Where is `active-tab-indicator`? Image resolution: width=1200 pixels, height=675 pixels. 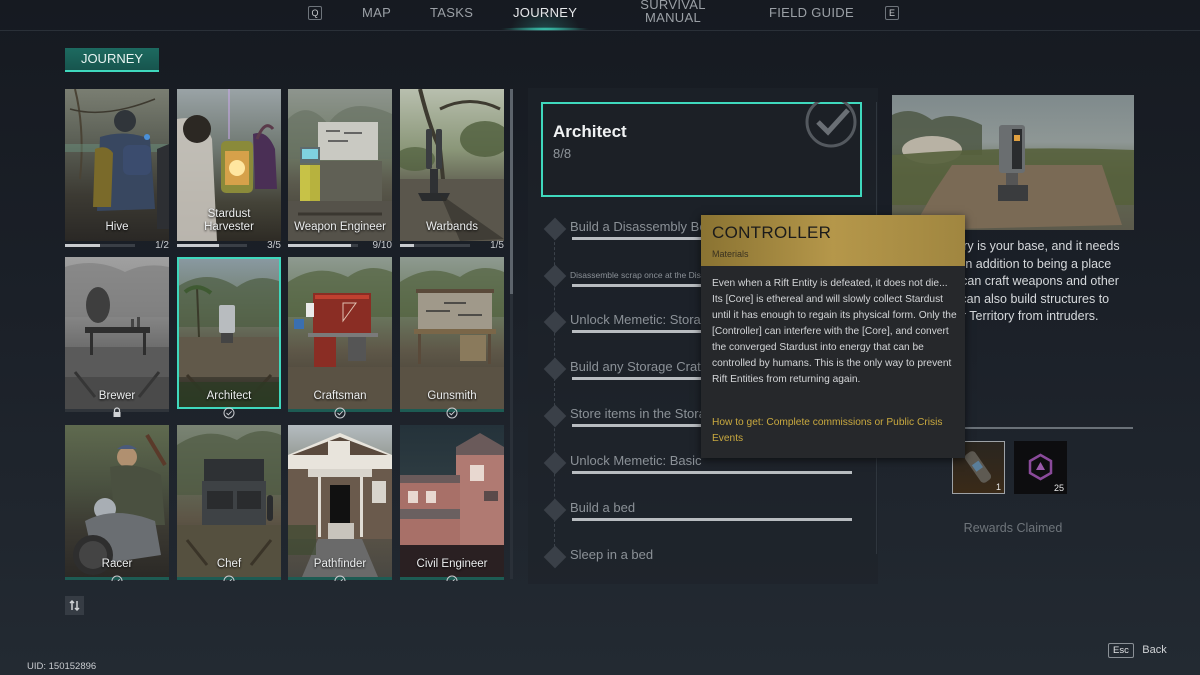
active-tab-indicator is located at coordinates (545, 29).